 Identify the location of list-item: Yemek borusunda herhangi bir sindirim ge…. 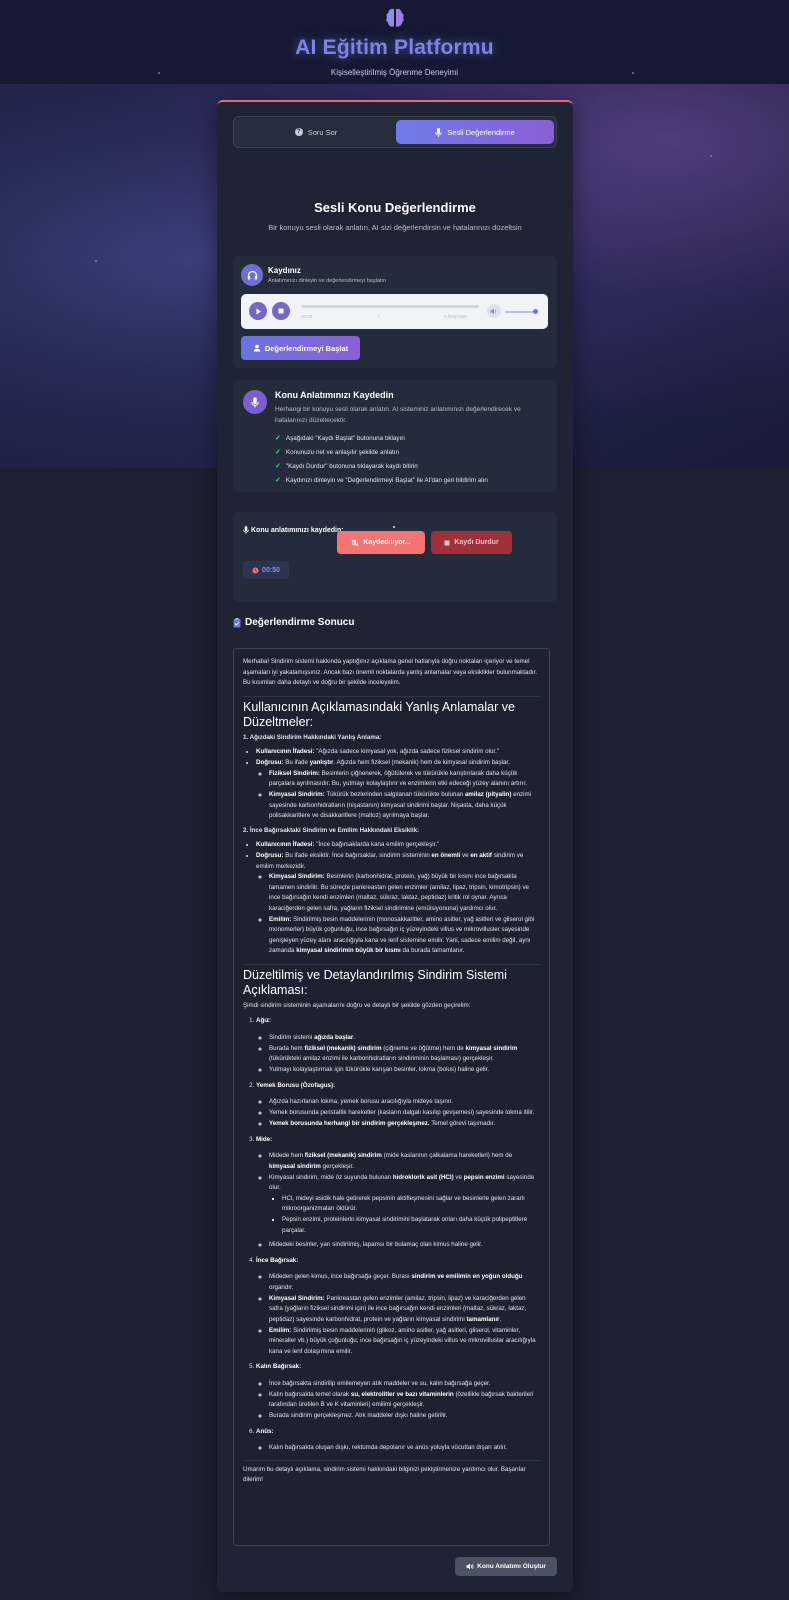
(404, 1124).